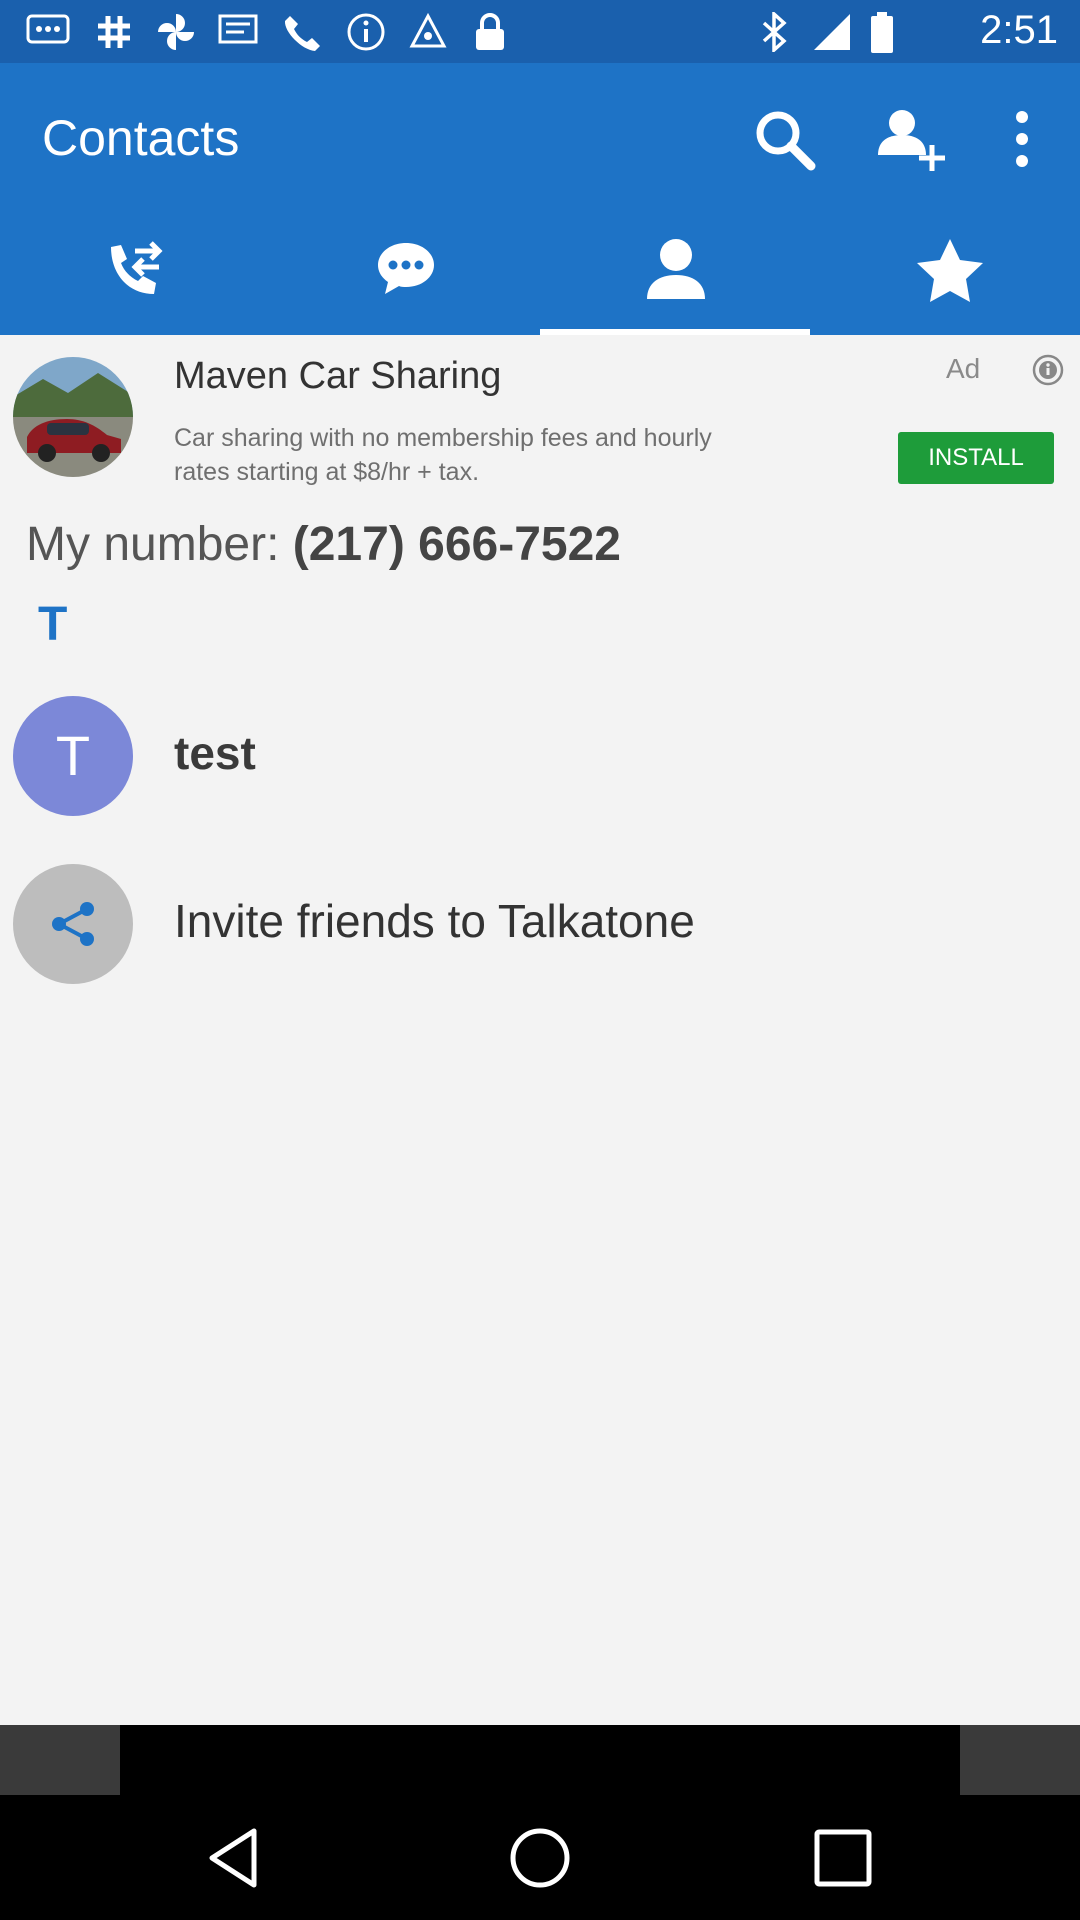 This screenshot has height=1920, width=1080. Describe the element at coordinates (337, 376) in the screenshot. I see `ad-title: Maven Car Sharing` at that location.